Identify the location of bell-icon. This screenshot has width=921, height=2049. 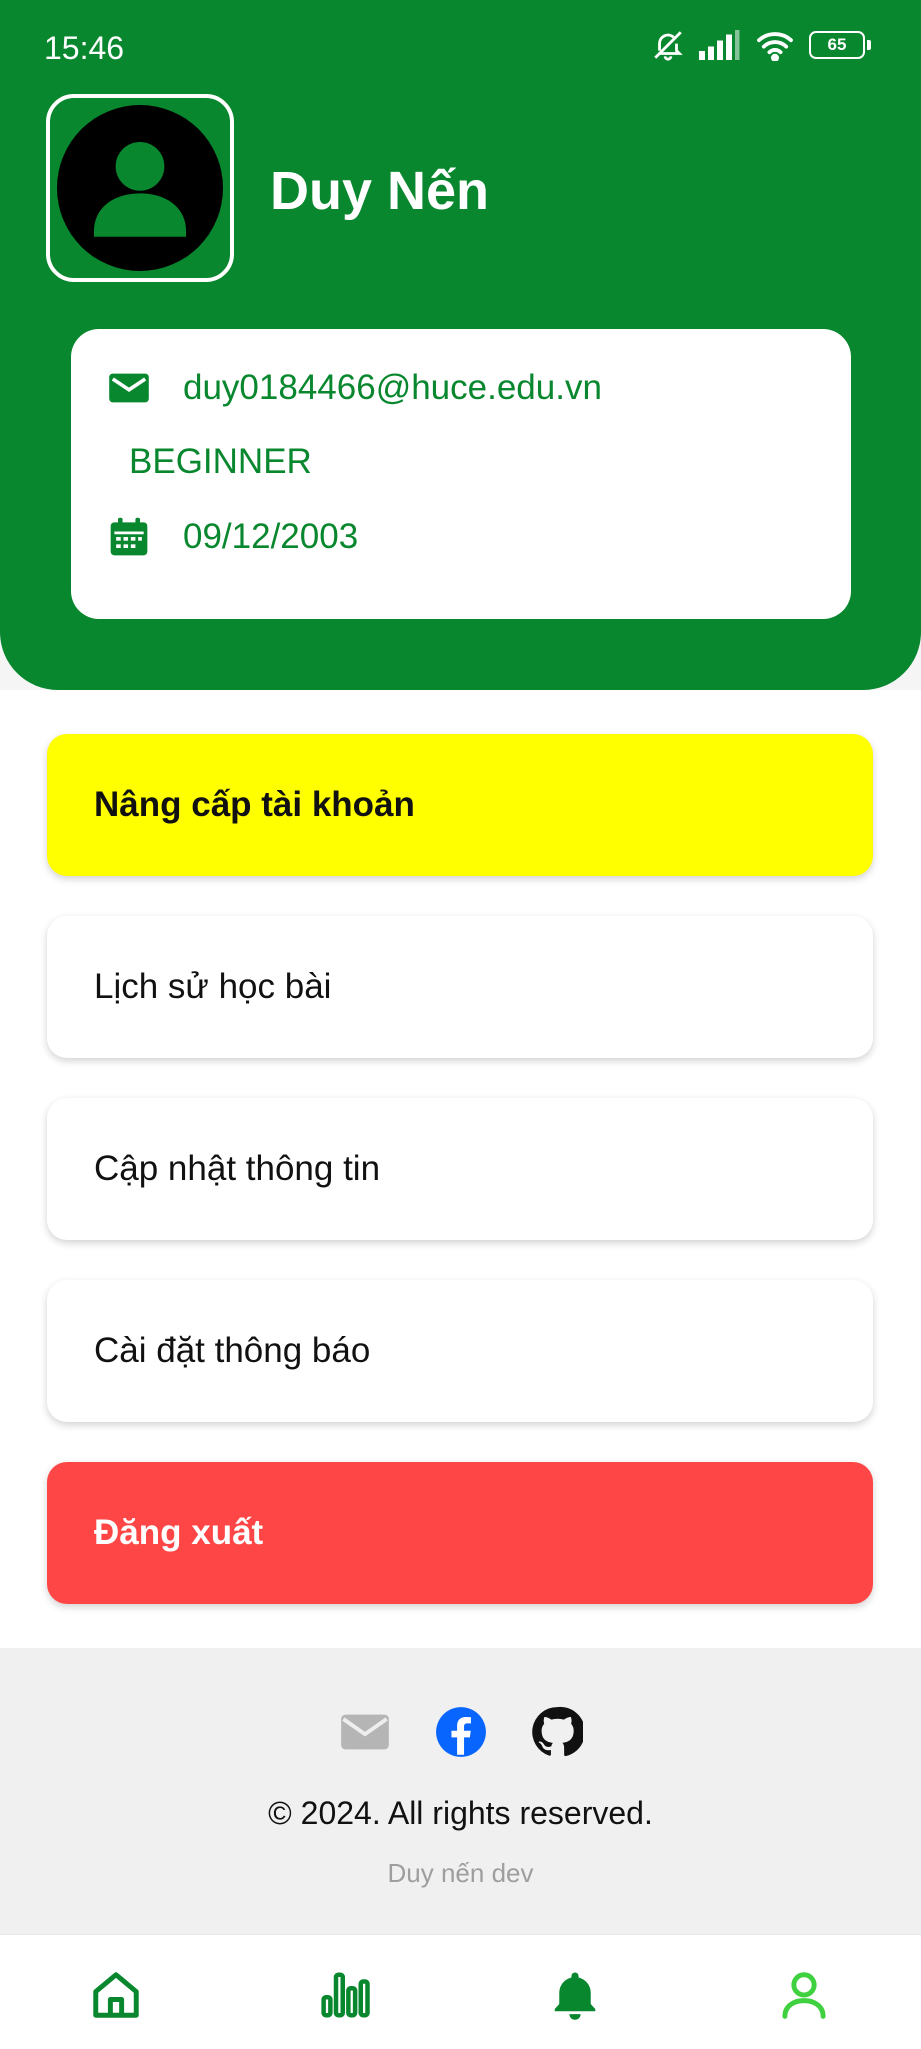
(575, 1996).